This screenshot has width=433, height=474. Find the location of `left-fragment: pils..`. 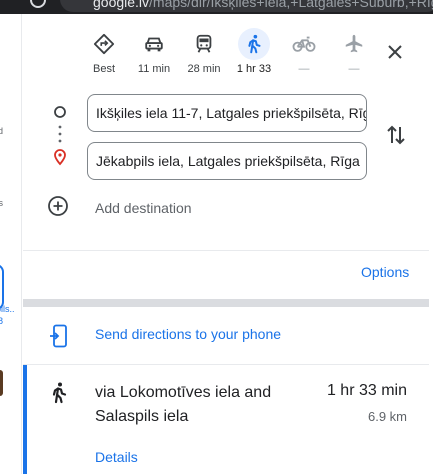

left-fragment: pils.. is located at coordinates (7, 309).